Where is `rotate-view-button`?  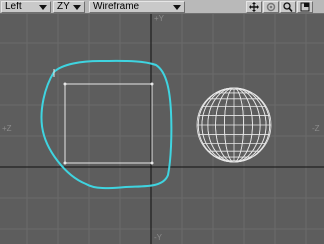
rotate-view-button is located at coordinates (271, 7).